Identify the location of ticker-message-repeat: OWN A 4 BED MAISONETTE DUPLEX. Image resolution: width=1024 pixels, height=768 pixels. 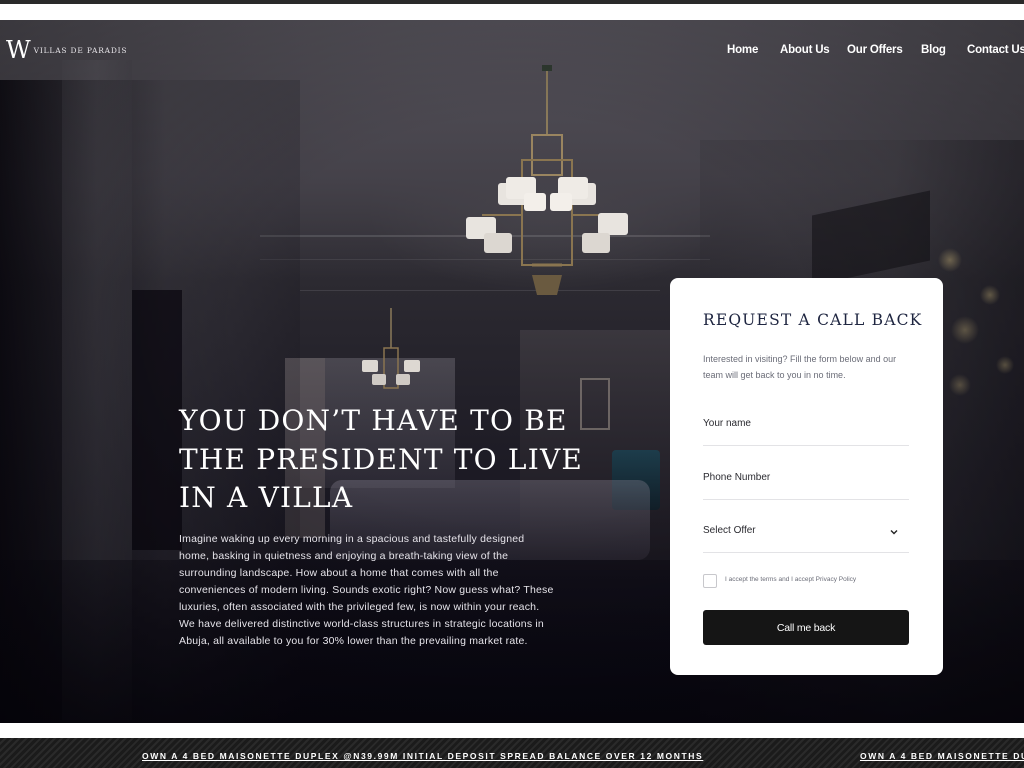
(942, 756).